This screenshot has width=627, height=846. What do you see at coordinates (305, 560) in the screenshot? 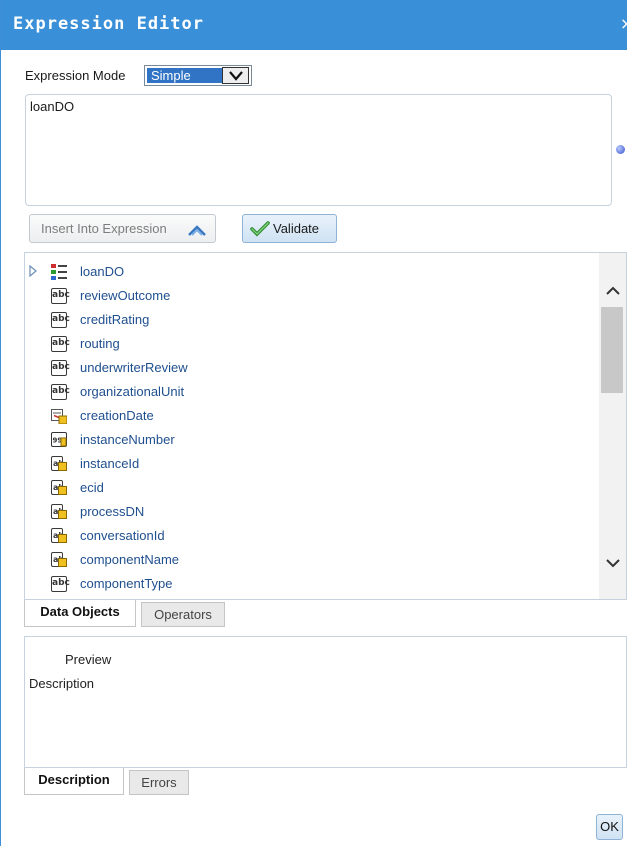
I see `tree-item: ab componentName` at bounding box center [305, 560].